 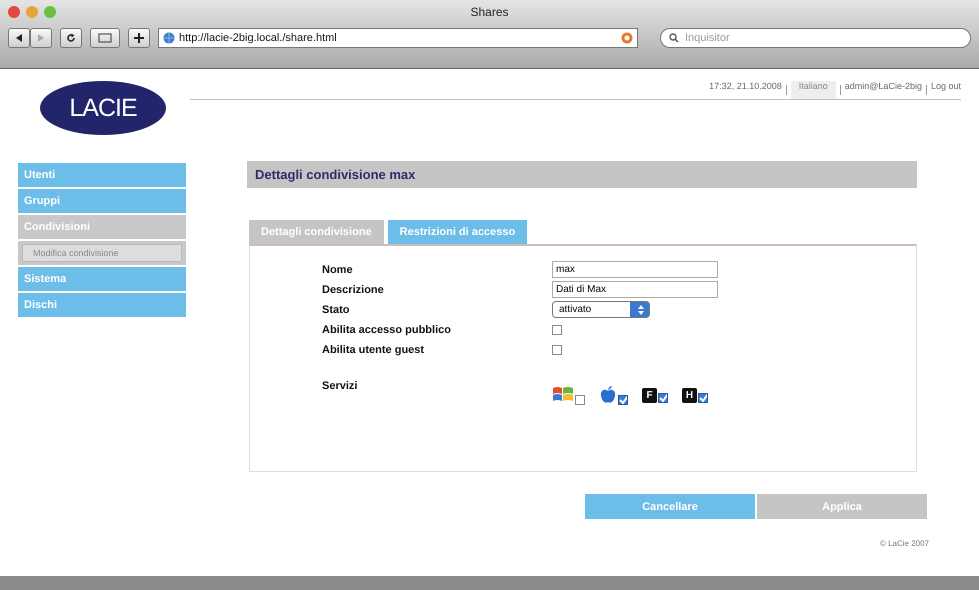 I want to click on copyright-text: © LaCie 2007, so click(x=904, y=543).